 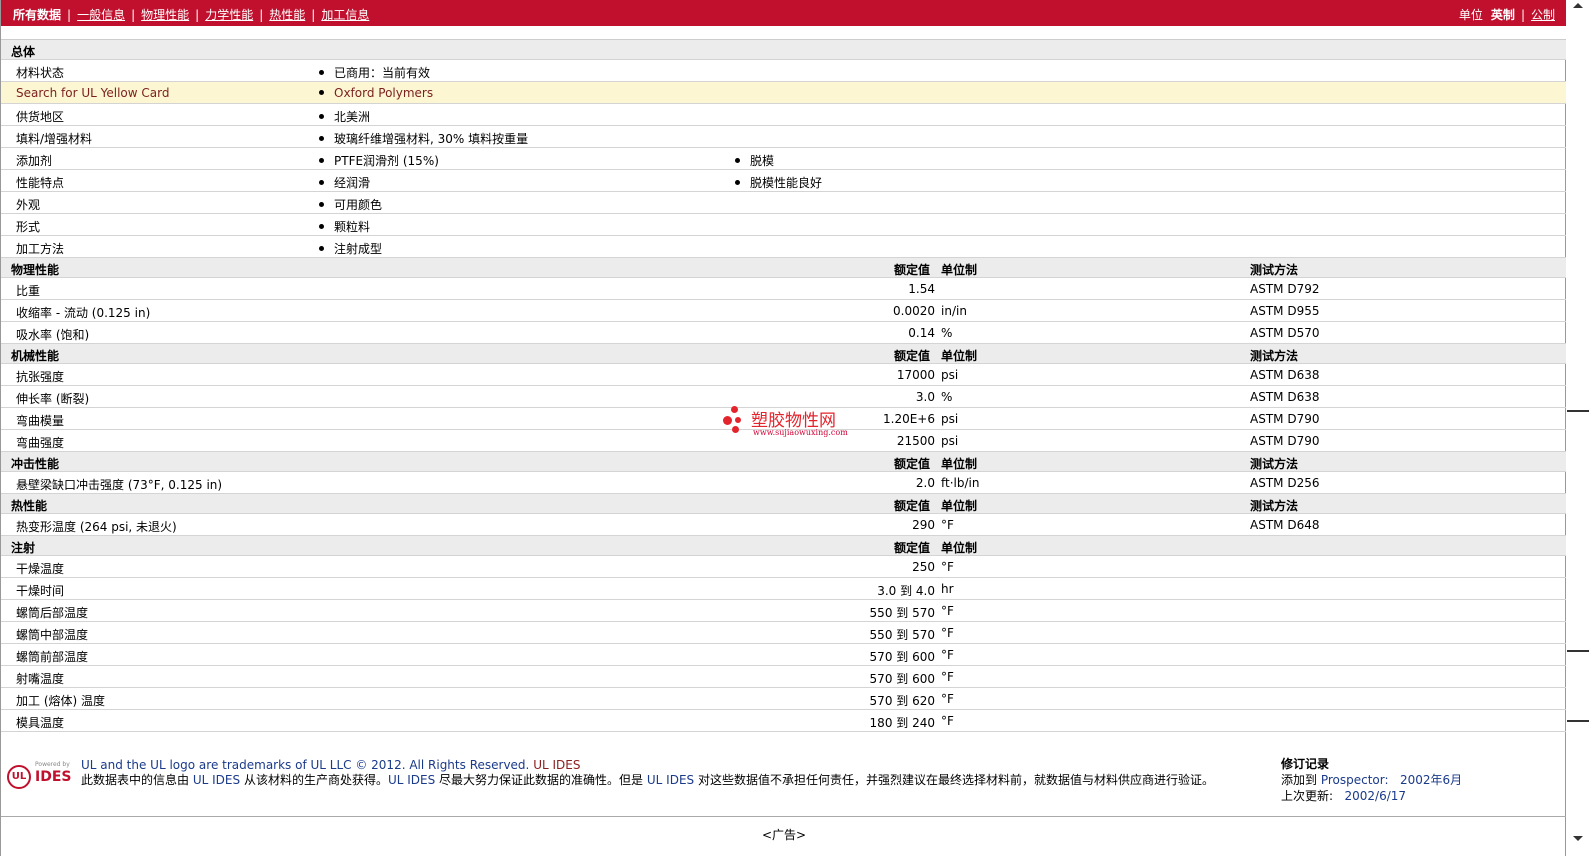 I want to click on section-nav: 所有数据 | 一般信息 | 物理性能 | 力学性能 | 热性能 | 加工信息, so click(x=191, y=14).